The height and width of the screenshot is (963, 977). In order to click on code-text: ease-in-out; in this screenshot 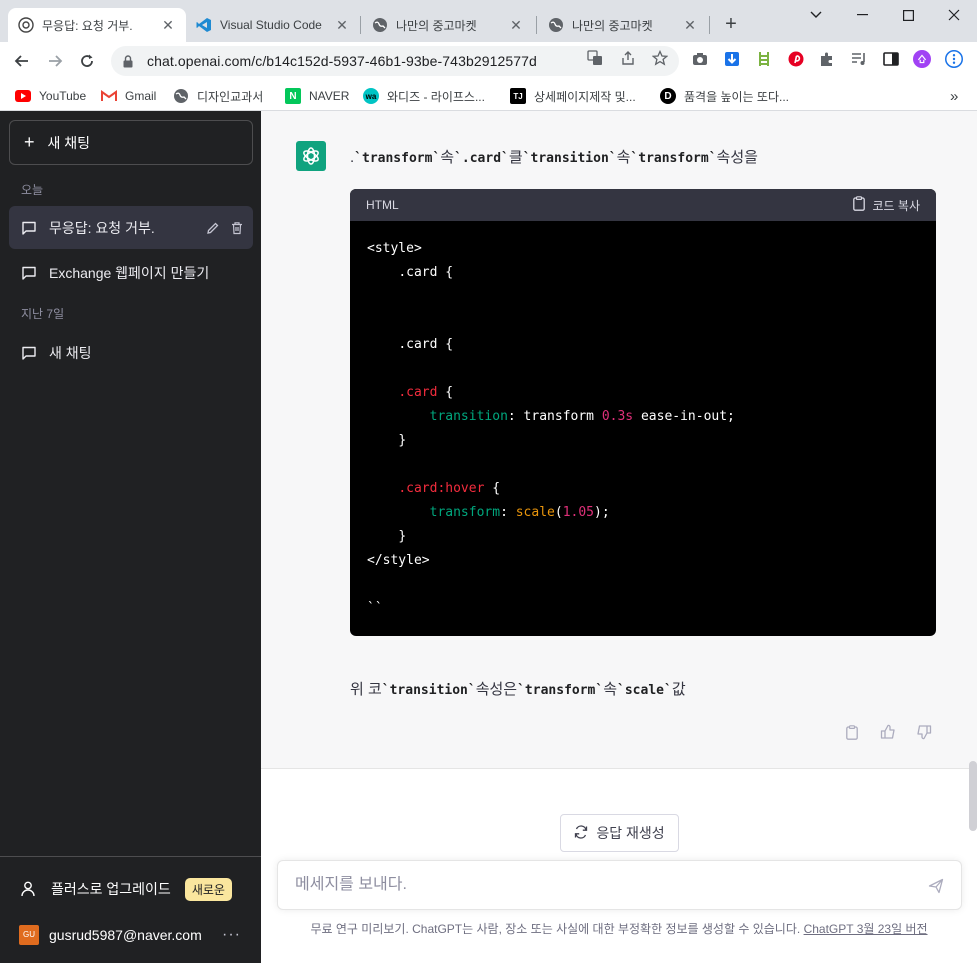, I will do `click(684, 416)`.